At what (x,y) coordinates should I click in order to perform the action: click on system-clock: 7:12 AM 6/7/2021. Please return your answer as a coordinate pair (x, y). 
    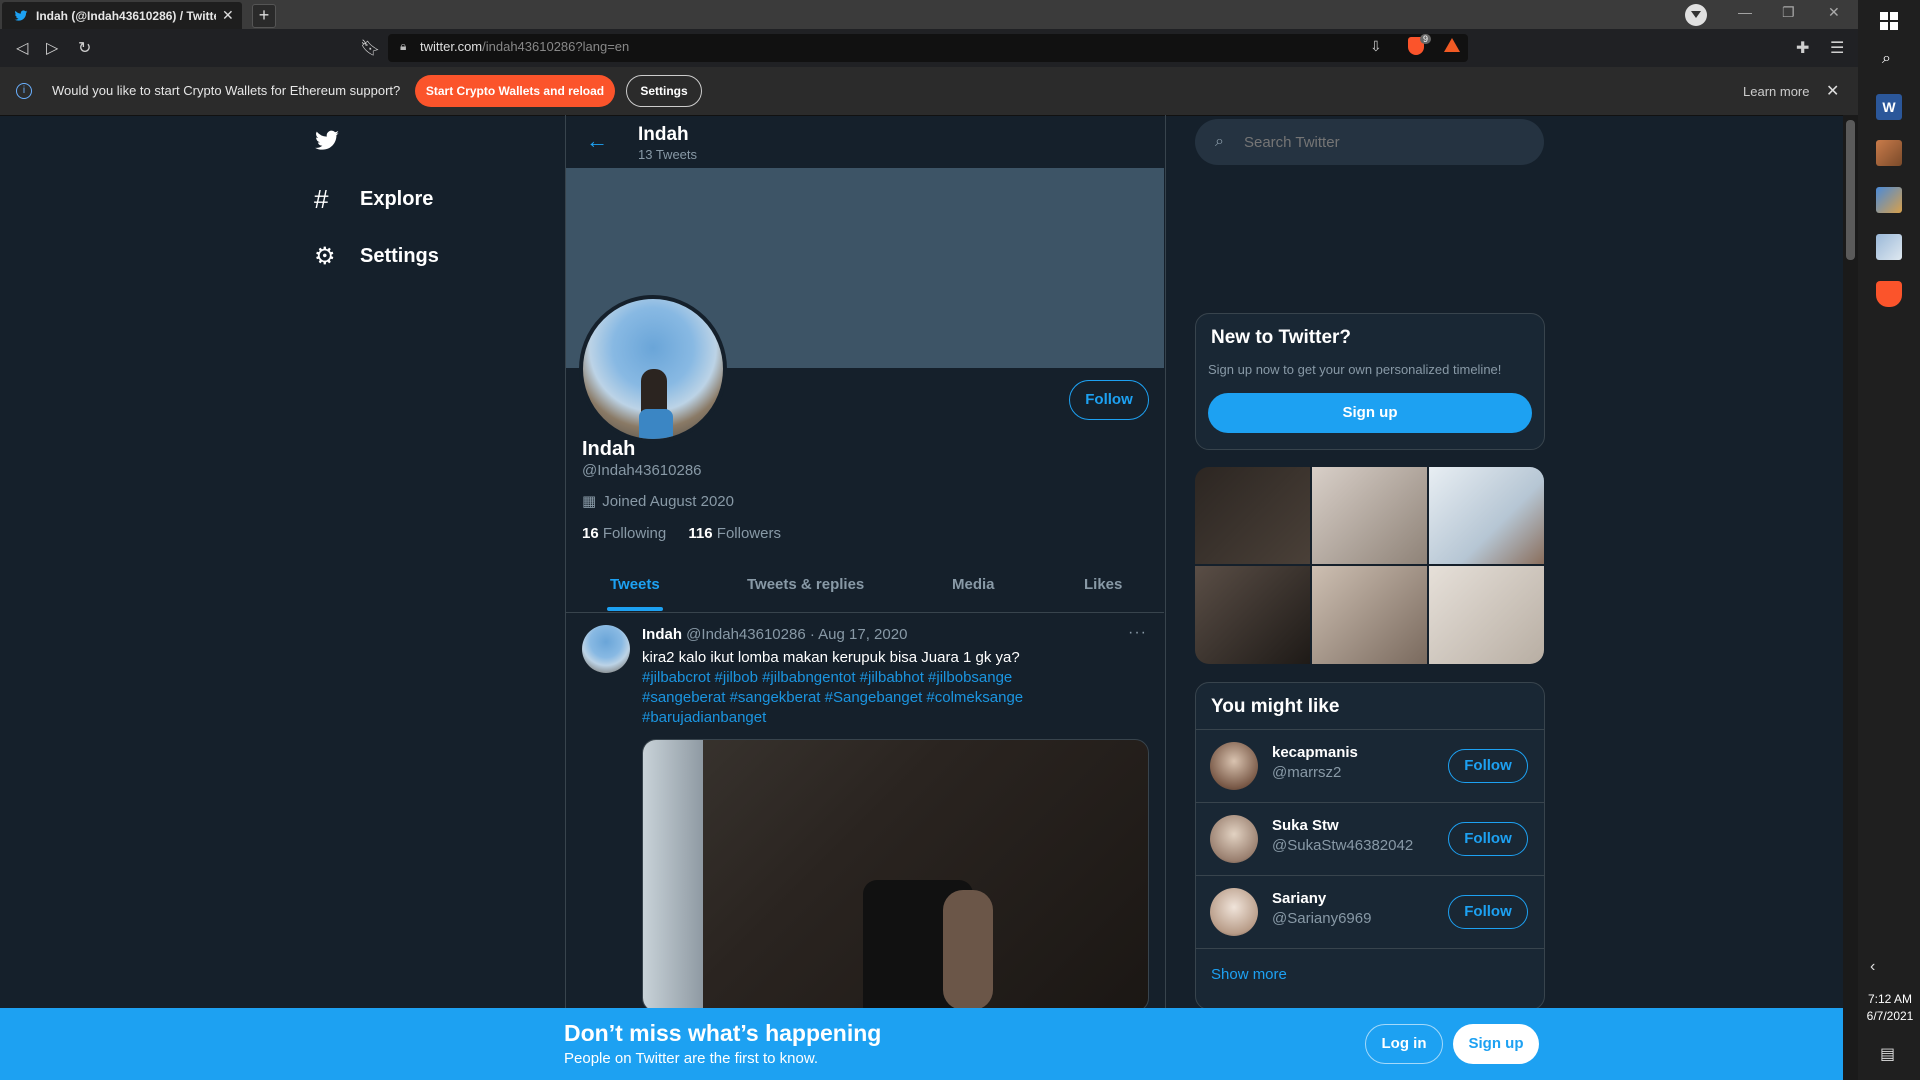
    Looking at the image, I should click on (1890, 1008).